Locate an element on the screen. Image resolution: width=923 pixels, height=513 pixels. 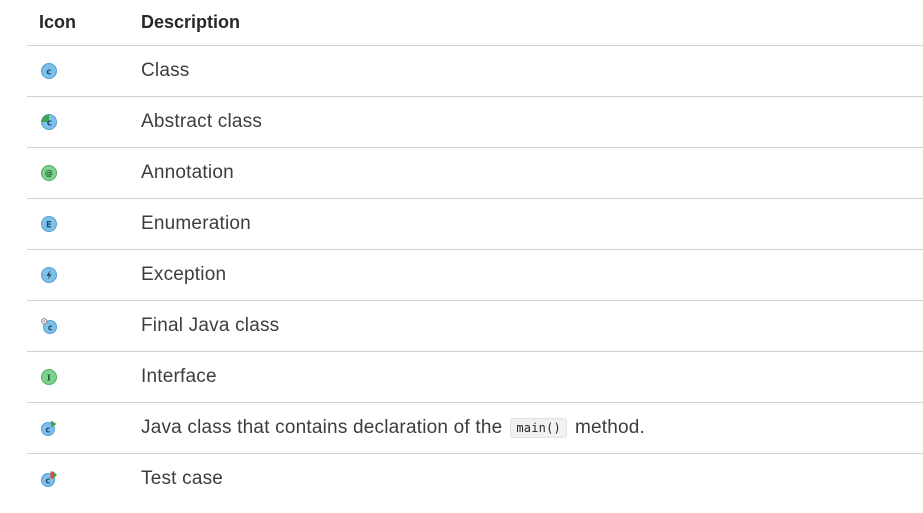
final-class-icon: c is located at coordinates (49, 326).